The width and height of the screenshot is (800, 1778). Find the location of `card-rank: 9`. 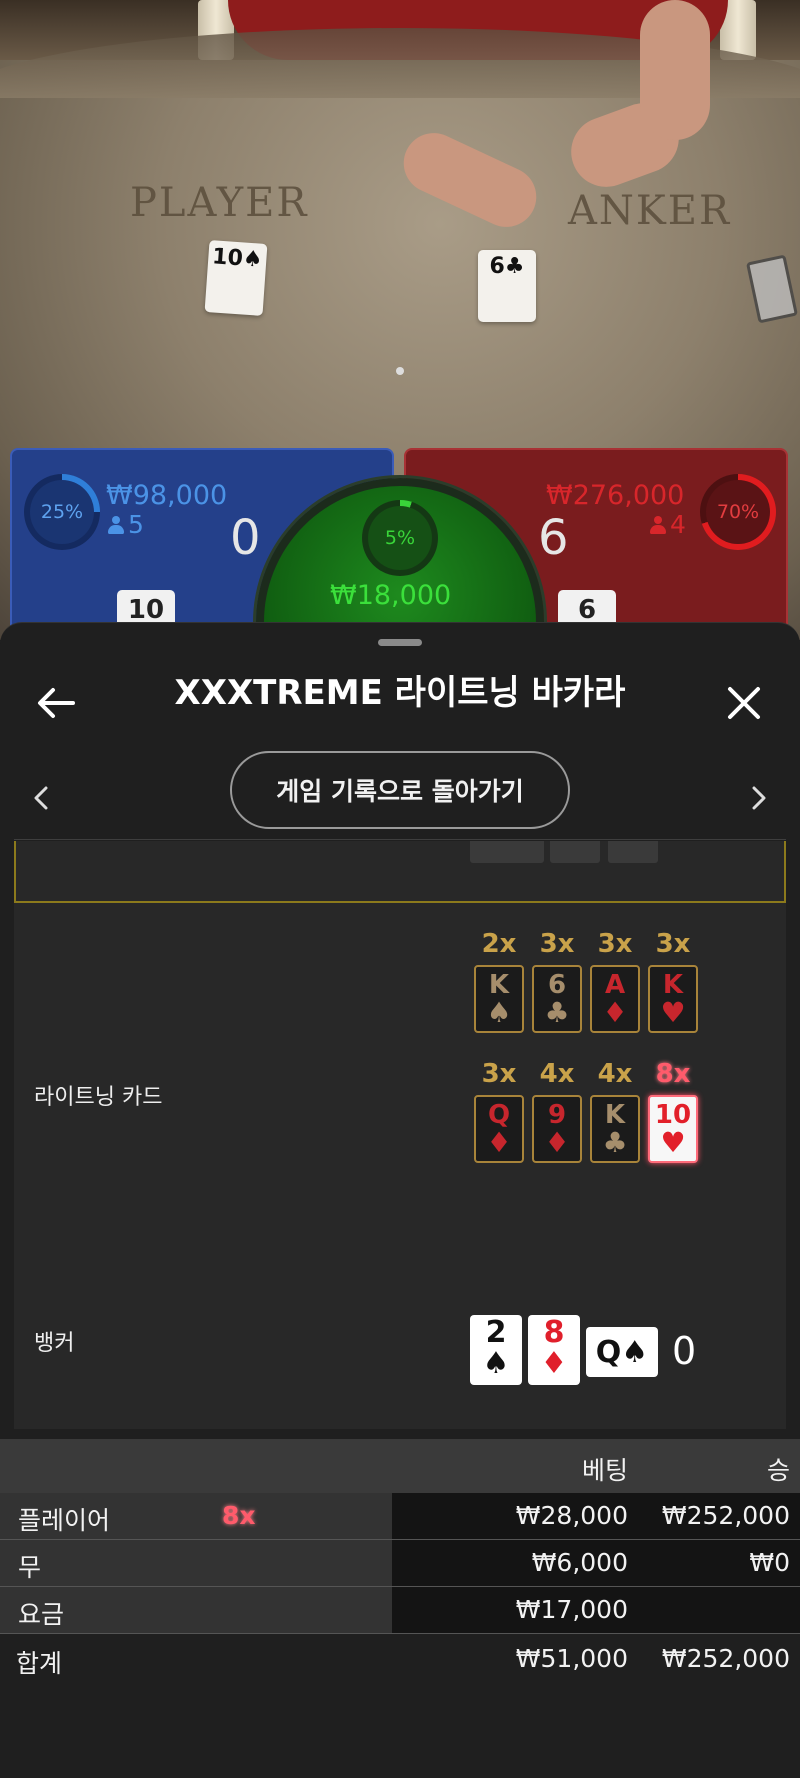

card-rank: 9 is located at coordinates (557, 1115).